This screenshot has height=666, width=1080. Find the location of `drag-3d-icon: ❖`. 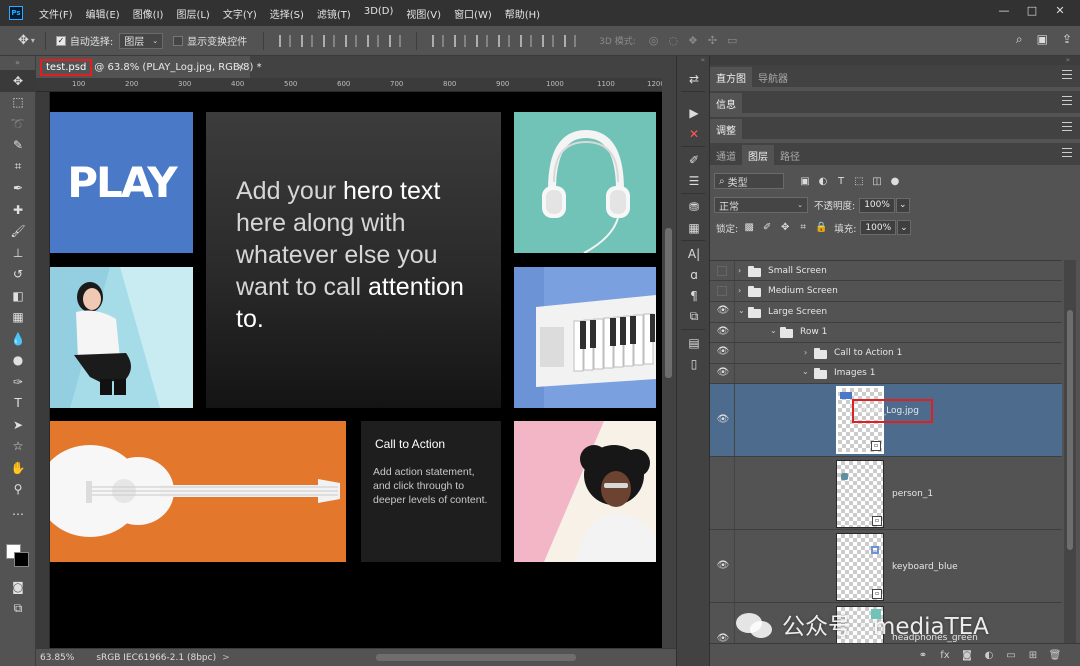

drag-3d-icon: ❖ is located at coordinates (693, 40).